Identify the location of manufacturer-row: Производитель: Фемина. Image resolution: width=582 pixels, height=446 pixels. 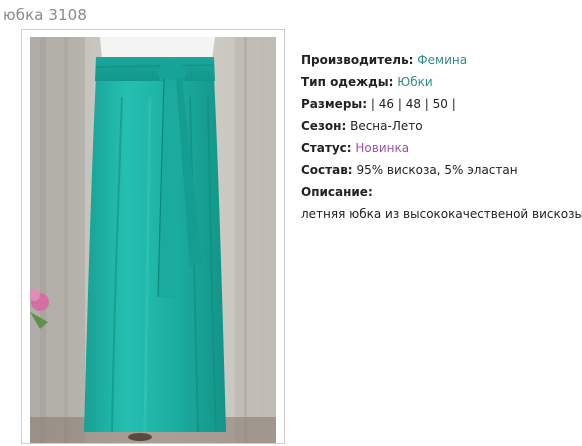
(441, 63).